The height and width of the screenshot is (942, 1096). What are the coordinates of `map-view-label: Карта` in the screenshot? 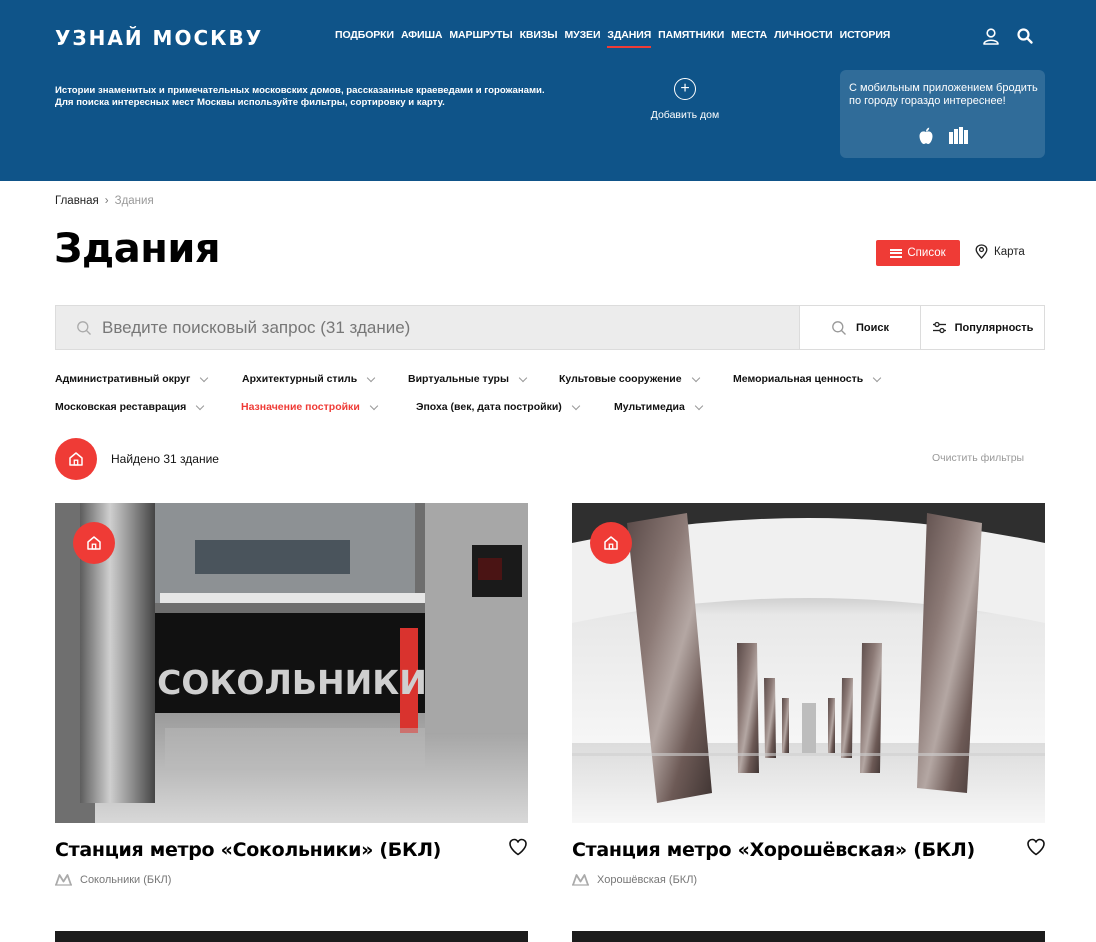 It's located at (1009, 251).